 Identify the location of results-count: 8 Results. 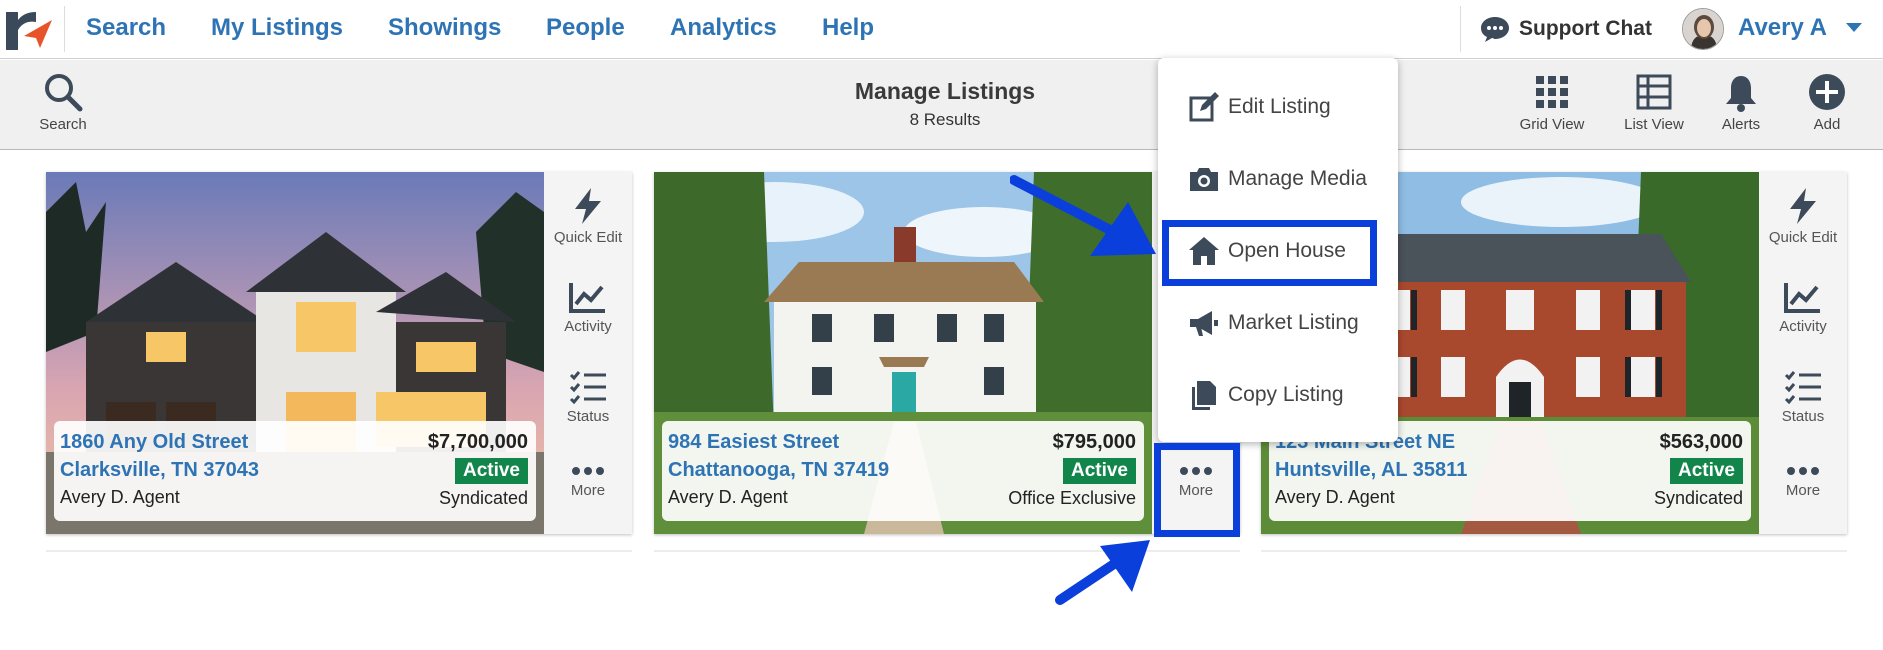
(945, 119).